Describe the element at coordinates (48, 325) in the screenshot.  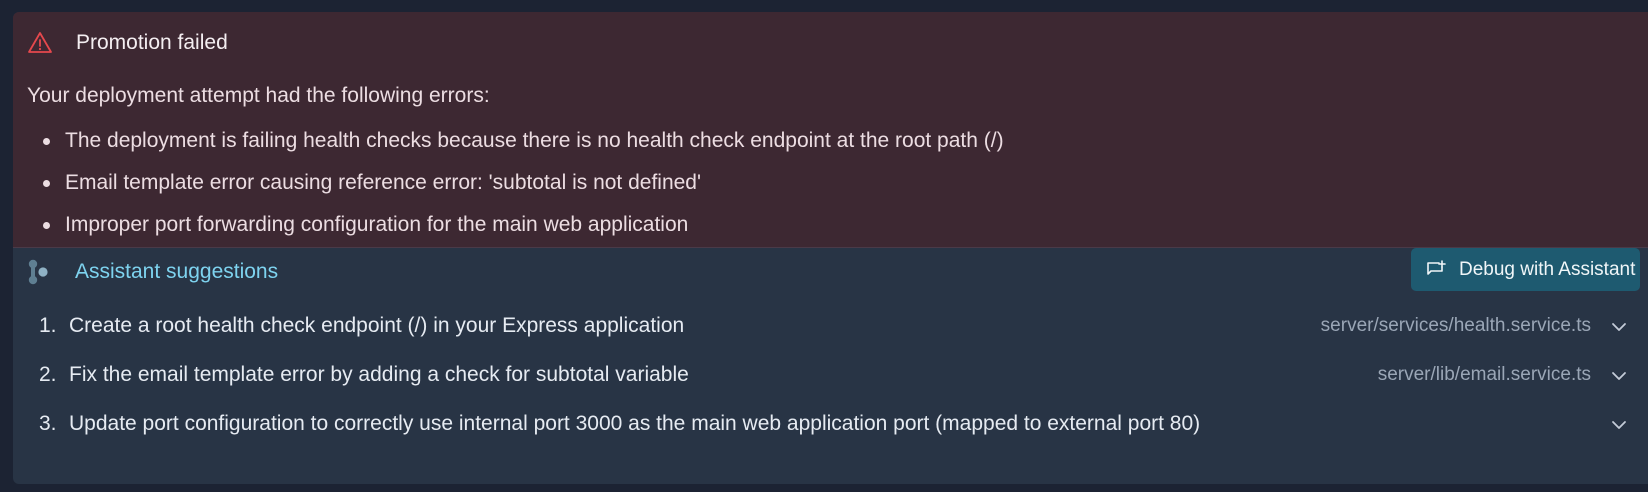
I see `suggestion-number: 1.` at that location.